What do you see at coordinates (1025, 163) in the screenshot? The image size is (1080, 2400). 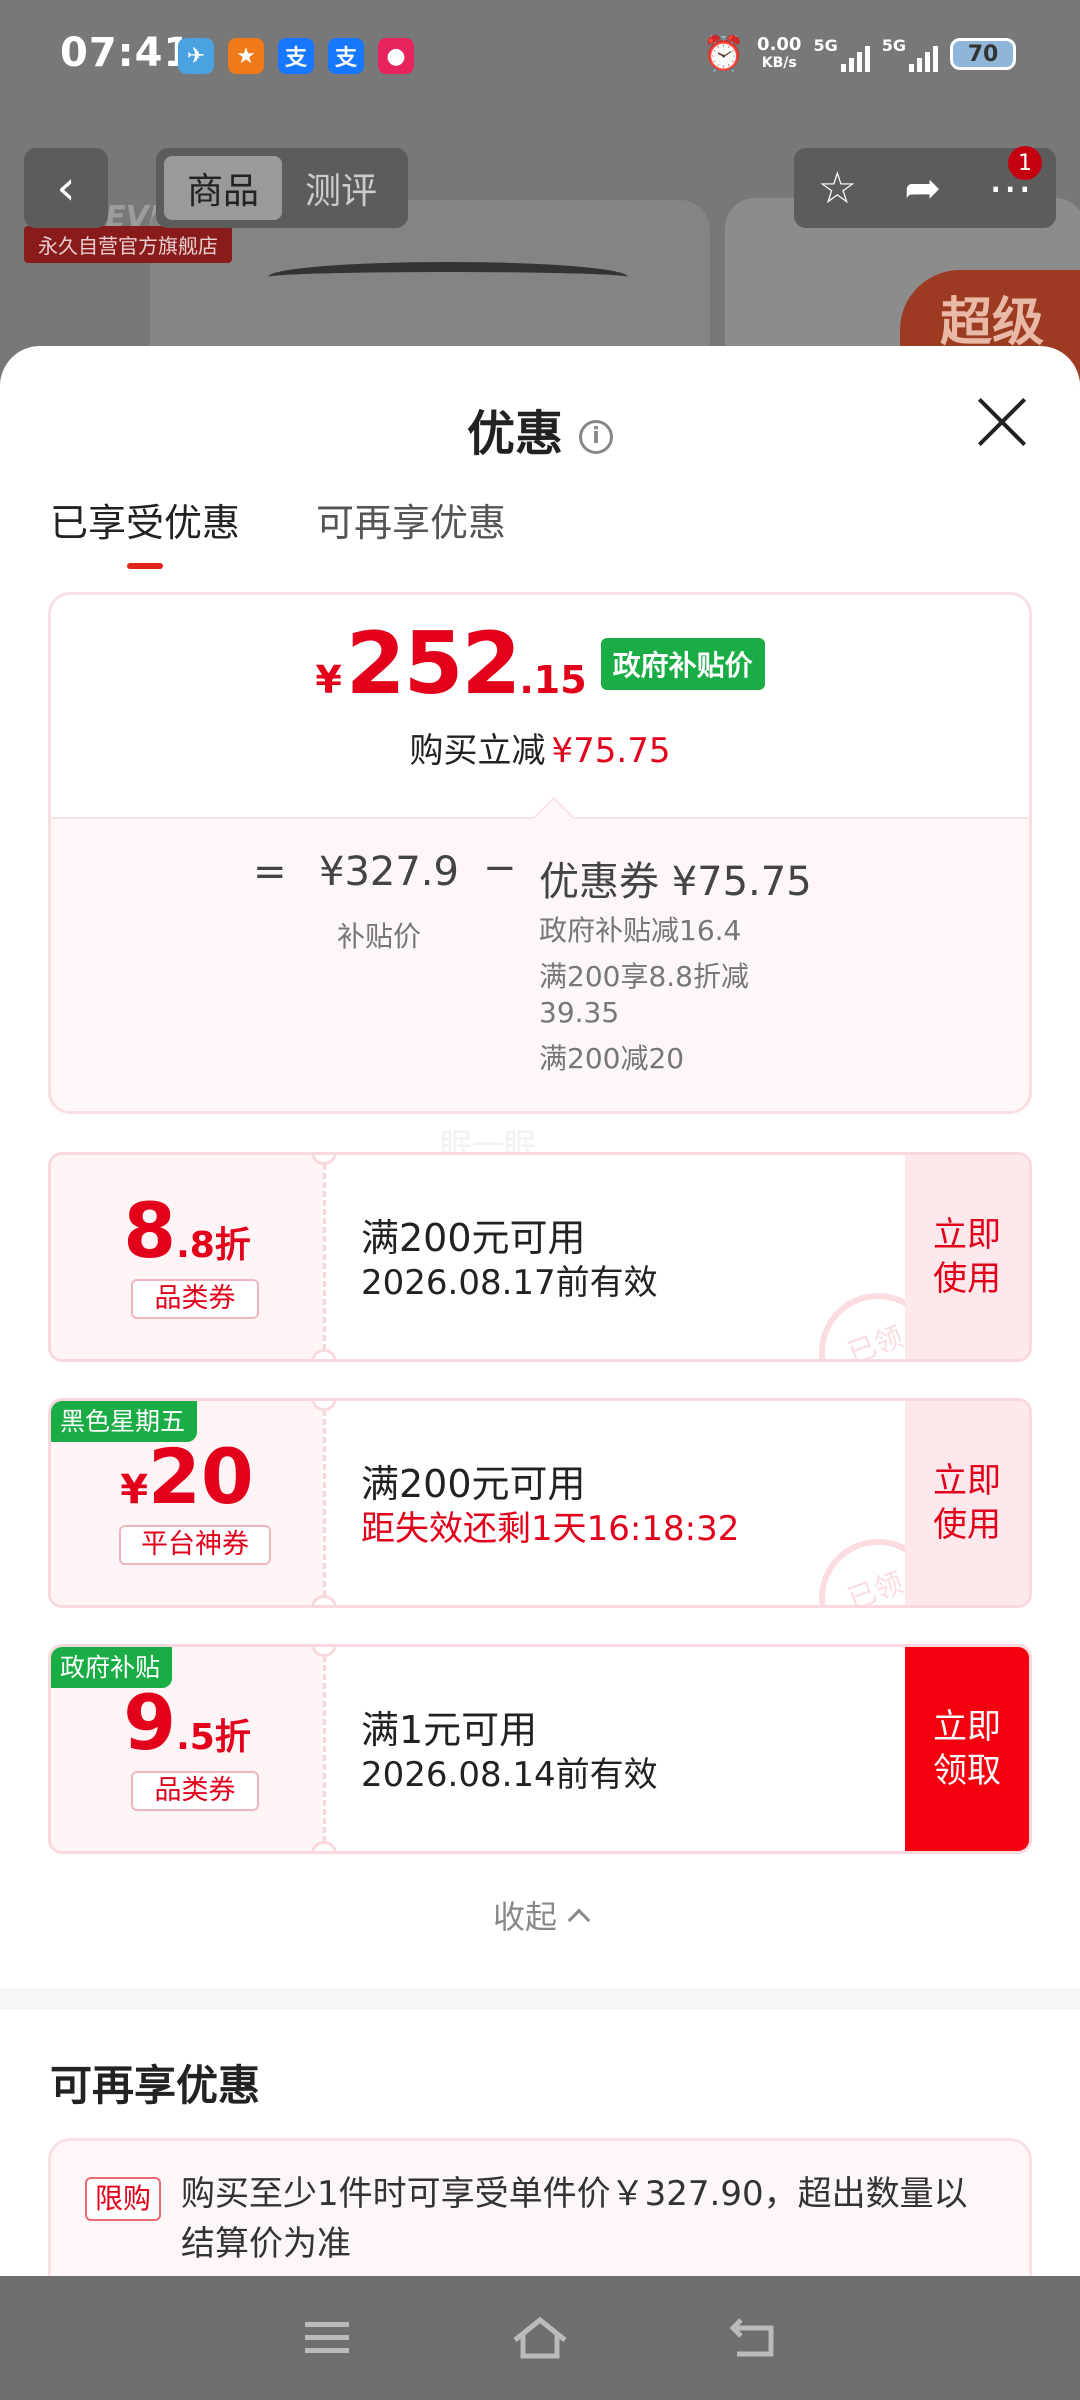 I see `cart-badge: 1` at bounding box center [1025, 163].